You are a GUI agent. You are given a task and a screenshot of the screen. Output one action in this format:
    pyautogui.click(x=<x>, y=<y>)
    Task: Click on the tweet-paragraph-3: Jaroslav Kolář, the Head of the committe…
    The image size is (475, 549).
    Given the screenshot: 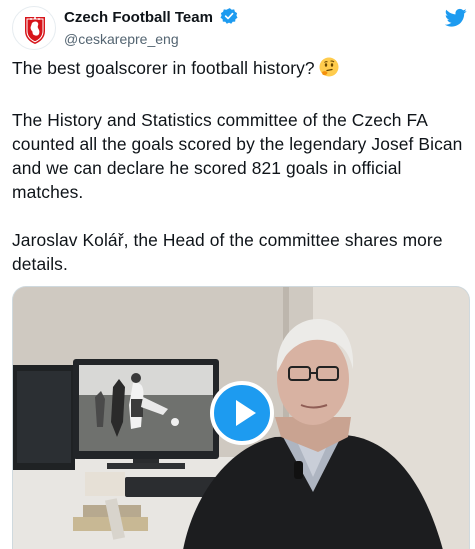 What is the action you would take?
    pyautogui.click(x=227, y=252)
    